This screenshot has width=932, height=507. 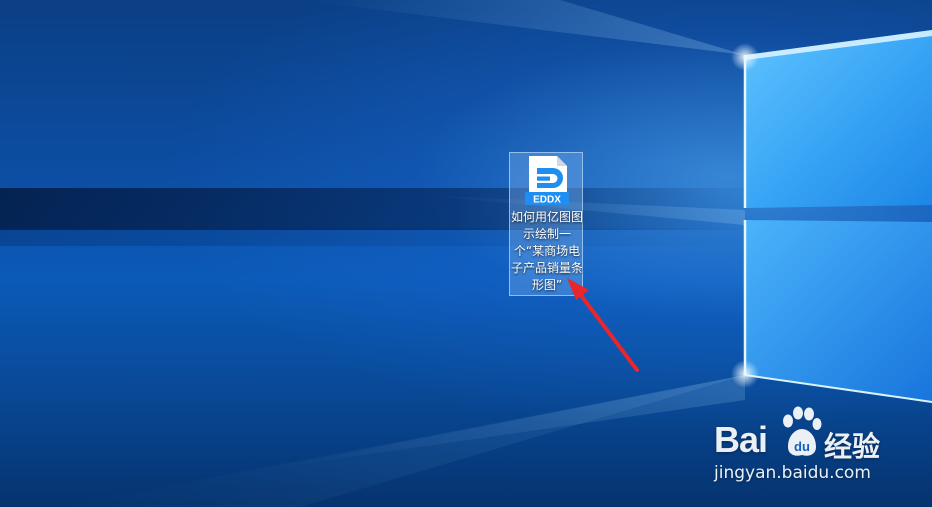 I want to click on watermark-service: 经验, so click(x=852, y=446).